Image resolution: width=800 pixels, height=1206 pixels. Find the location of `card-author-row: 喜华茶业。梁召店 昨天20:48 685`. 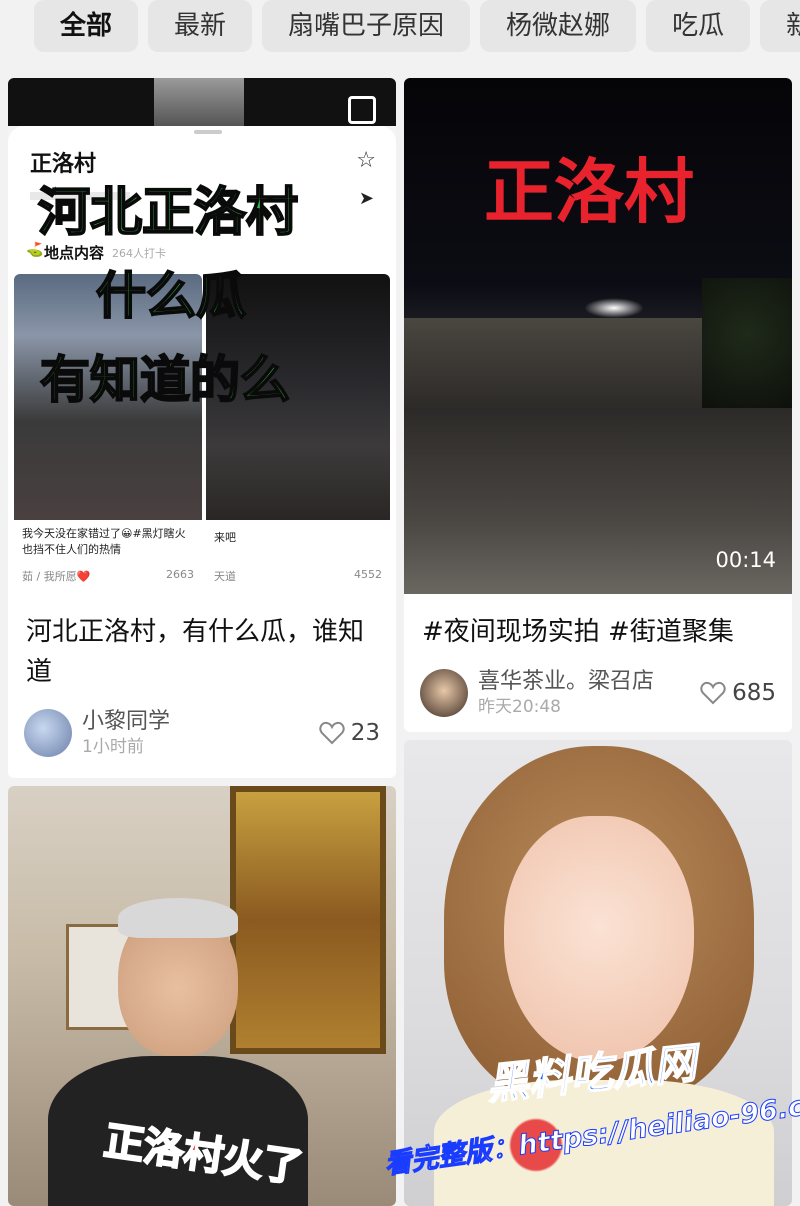

card-author-row: 喜华茶业。梁召店 昨天20:48 685 is located at coordinates (598, 693).